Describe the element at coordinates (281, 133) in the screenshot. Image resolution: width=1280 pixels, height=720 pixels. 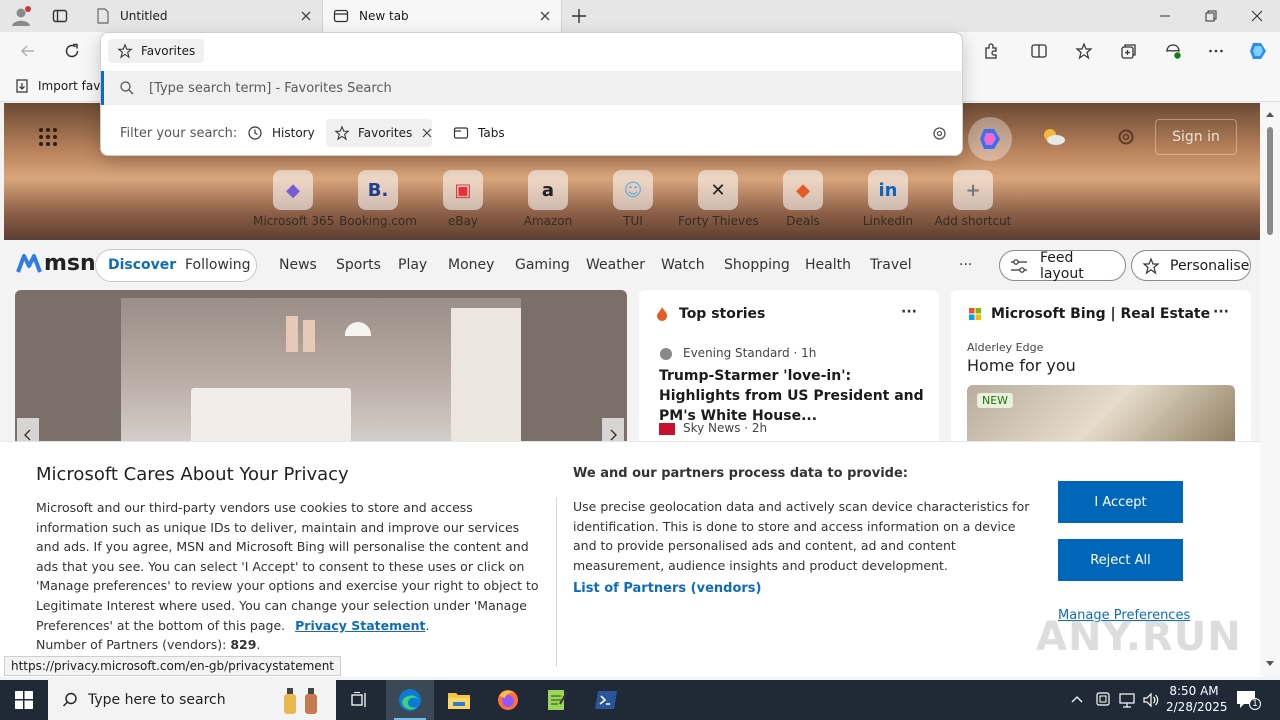
I see `filter-history: History` at that location.